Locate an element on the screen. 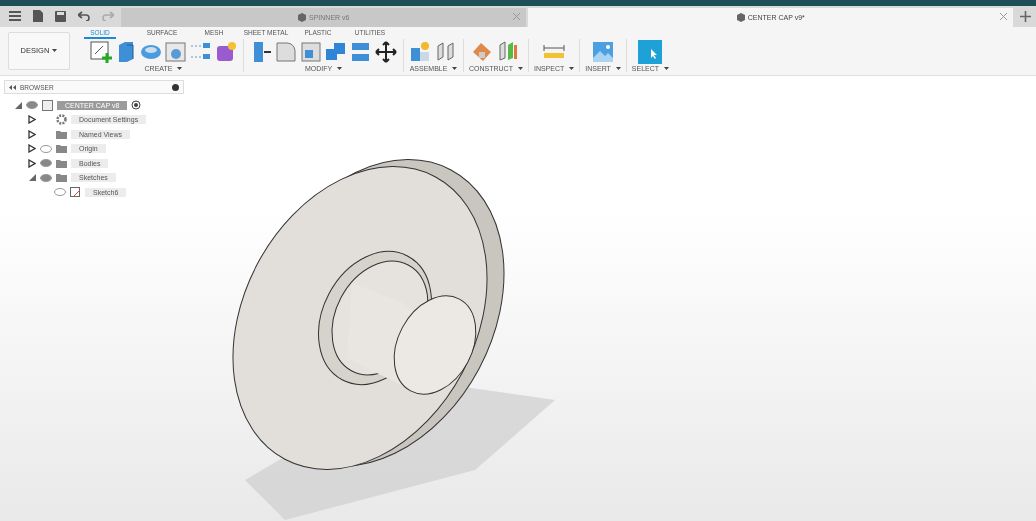 The width and height of the screenshot is (1036, 521). image-icon is located at coordinates (603, 52).